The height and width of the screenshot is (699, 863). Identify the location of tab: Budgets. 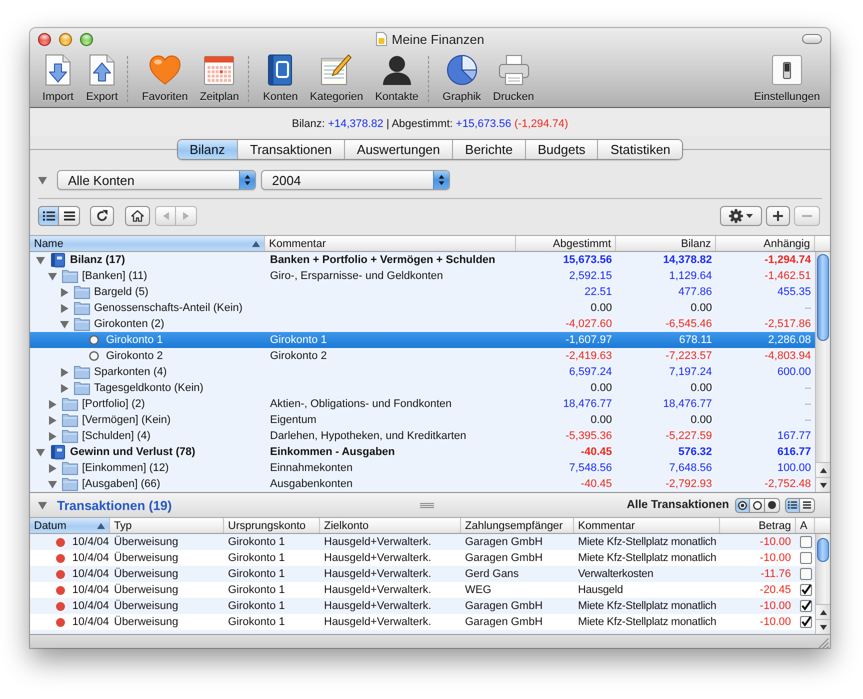
(561, 149).